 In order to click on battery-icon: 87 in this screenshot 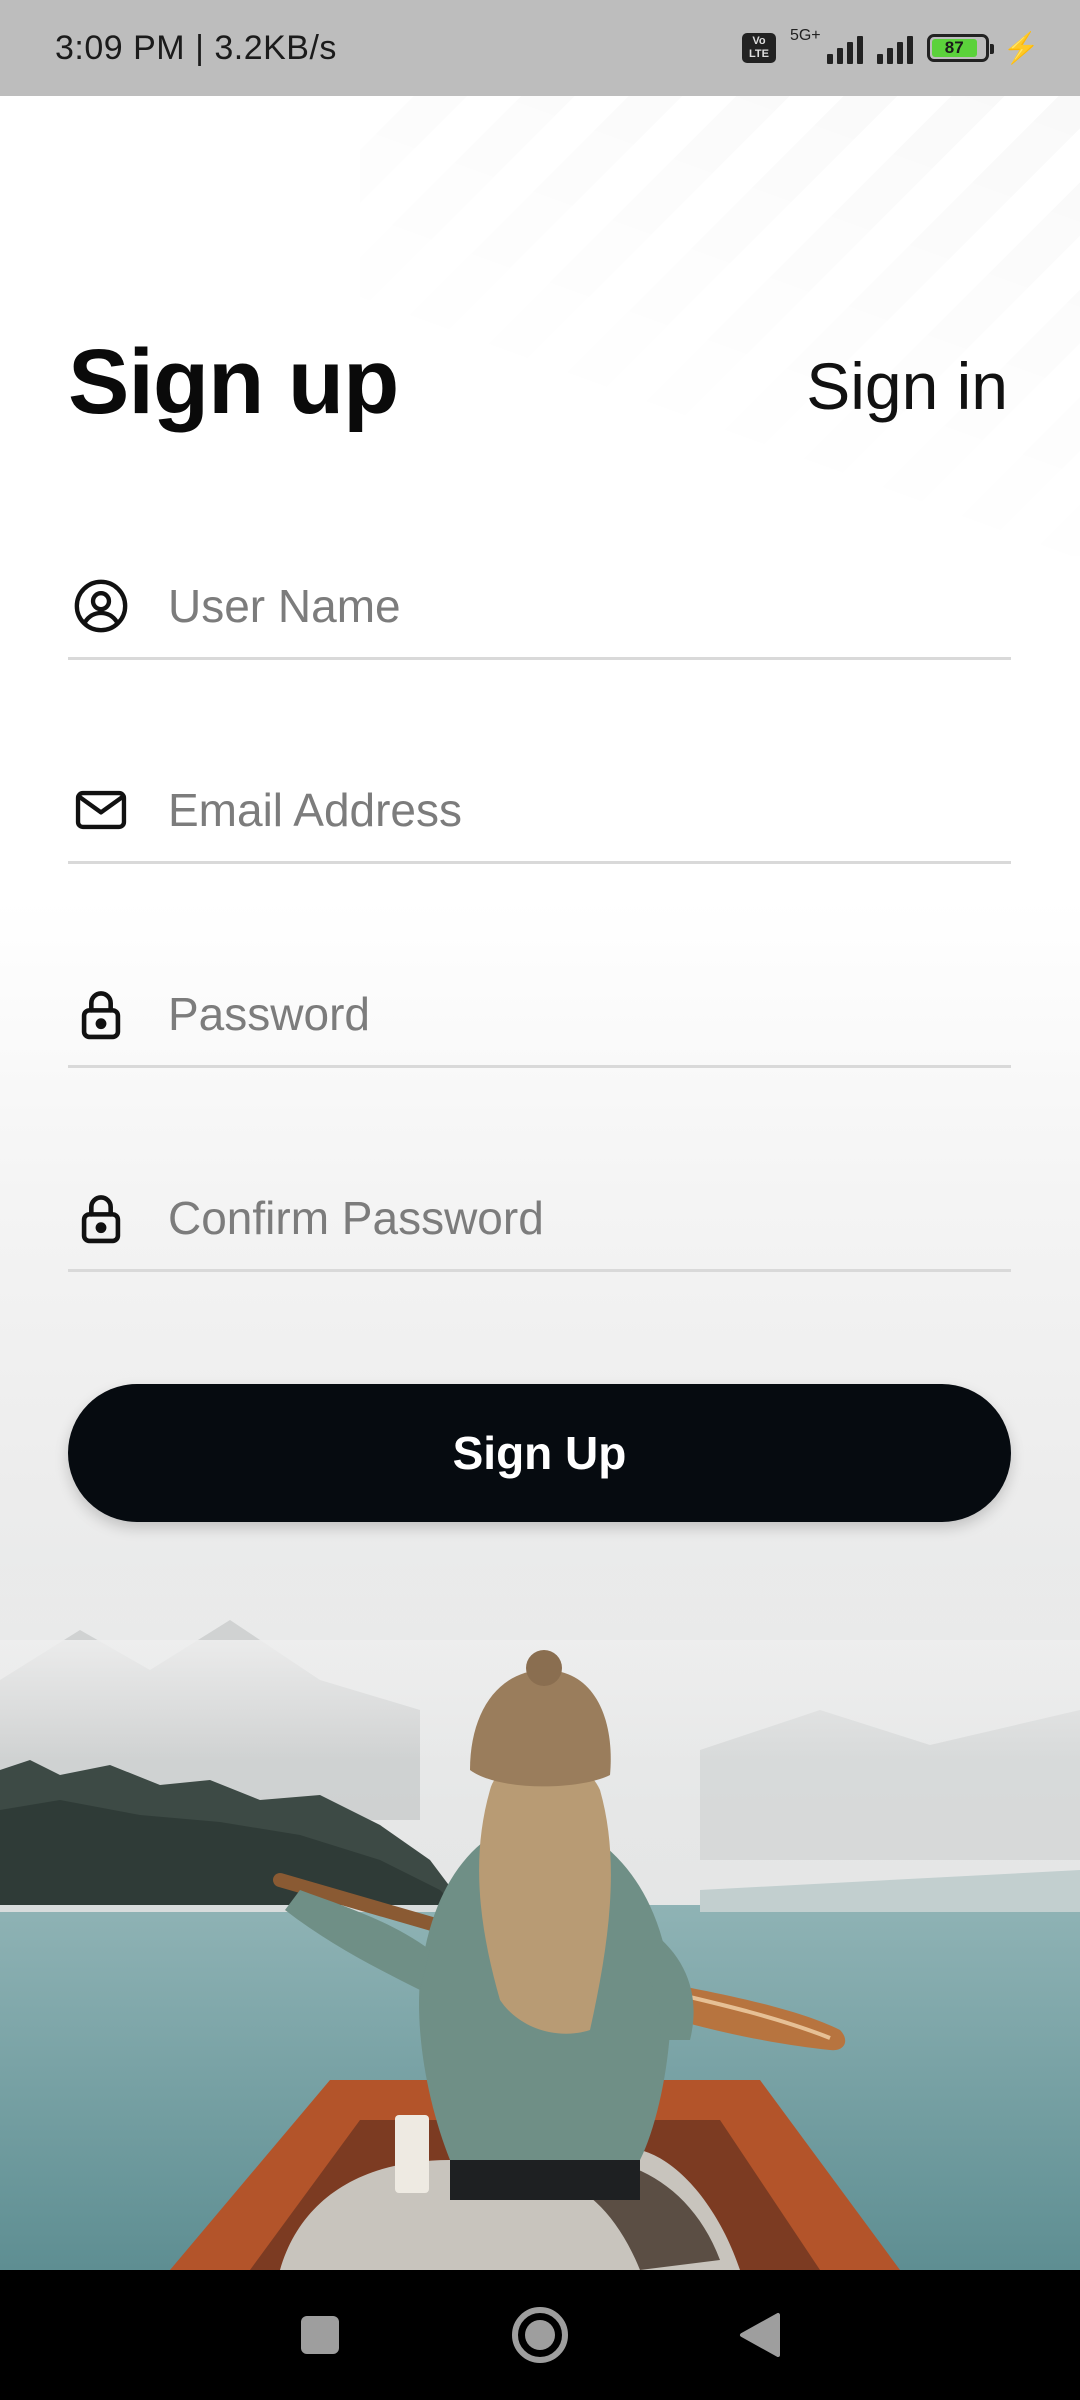, I will do `click(960, 48)`.